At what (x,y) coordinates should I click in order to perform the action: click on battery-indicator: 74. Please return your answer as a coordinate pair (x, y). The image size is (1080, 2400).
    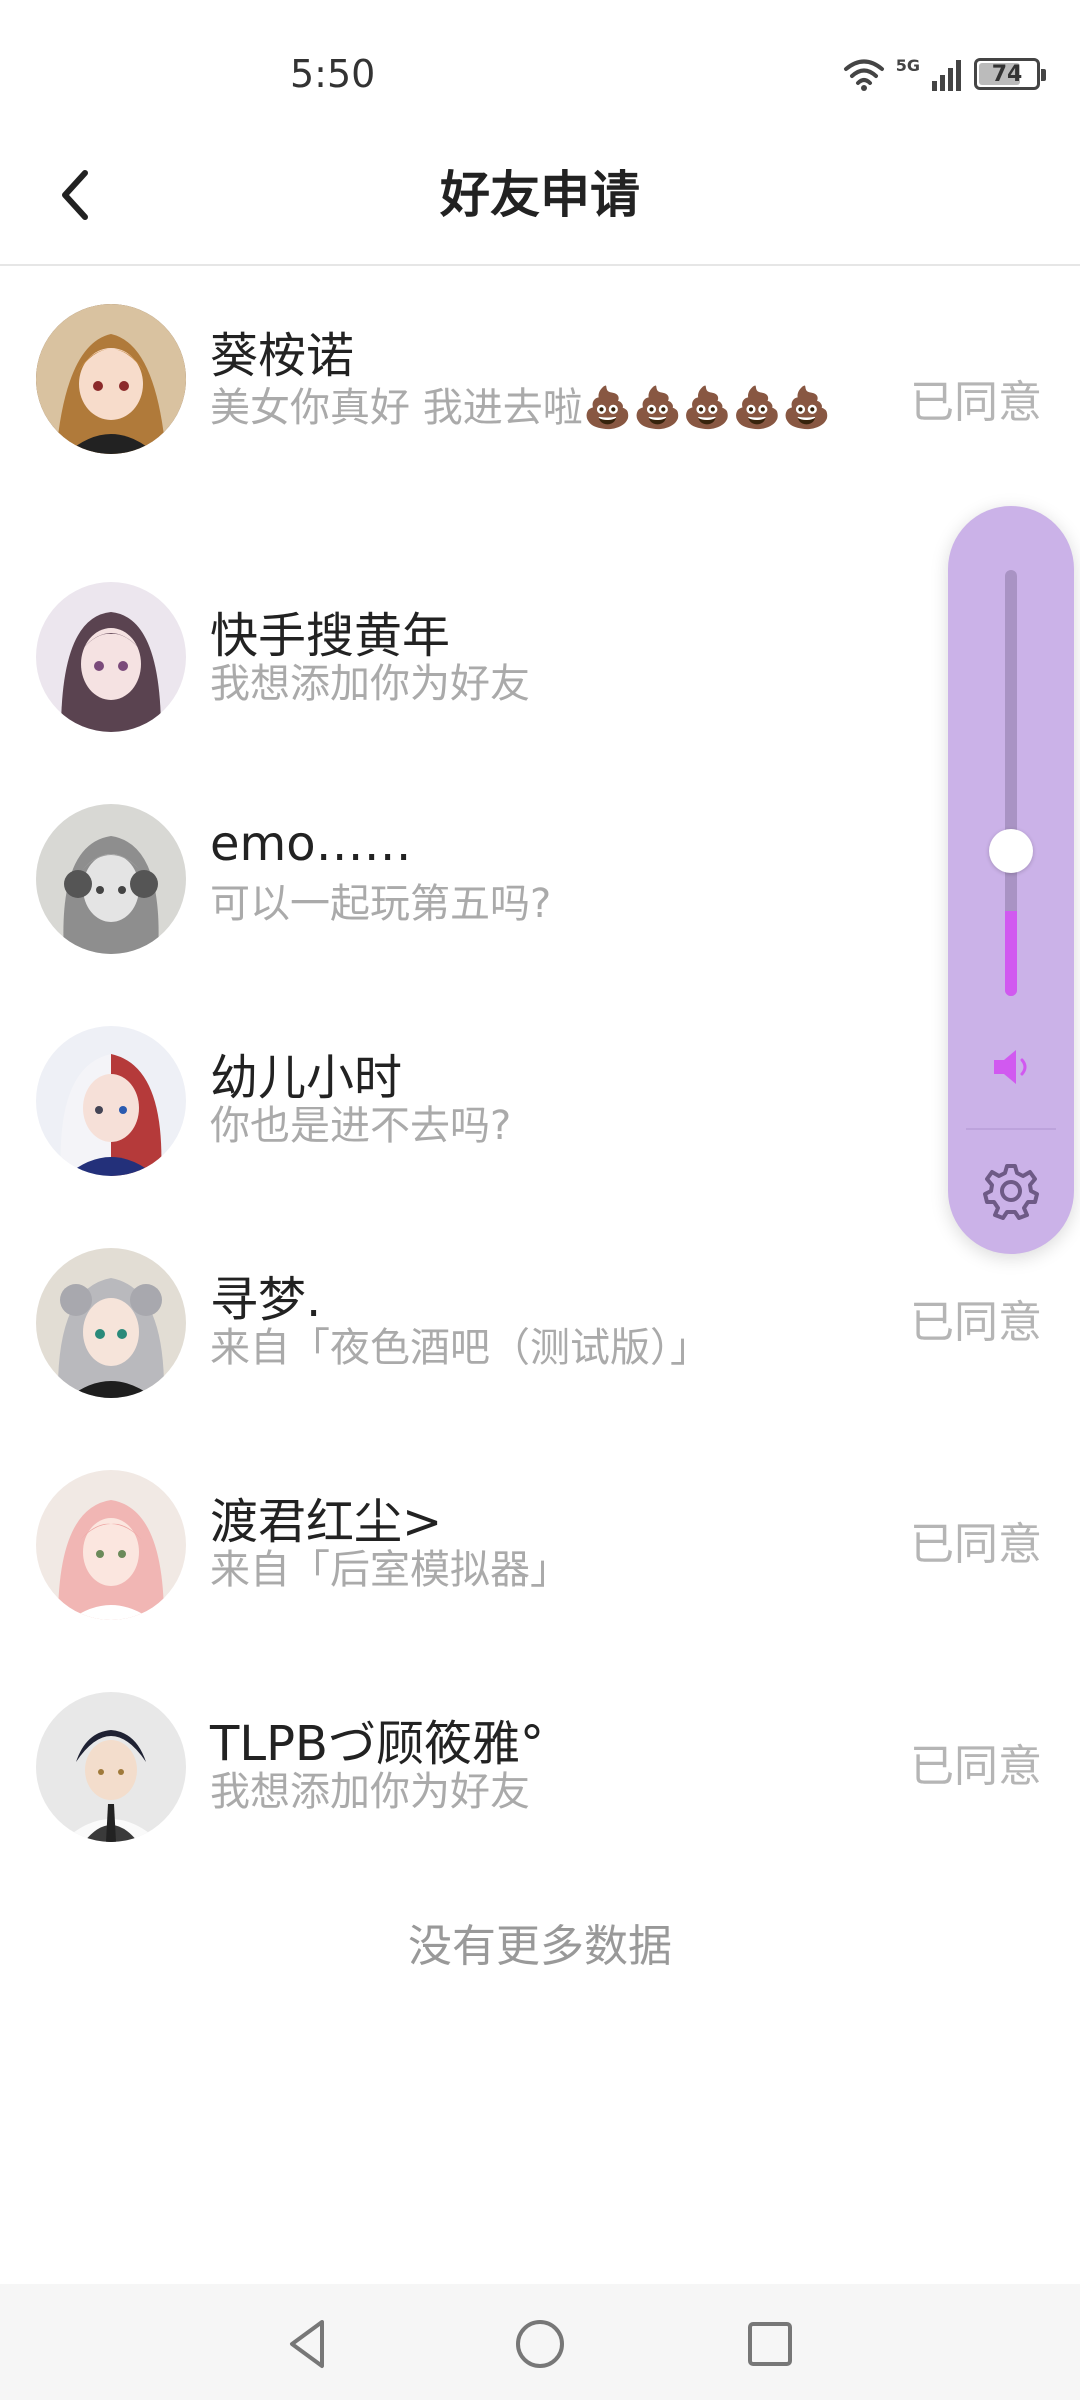
    Looking at the image, I should click on (1010, 74).